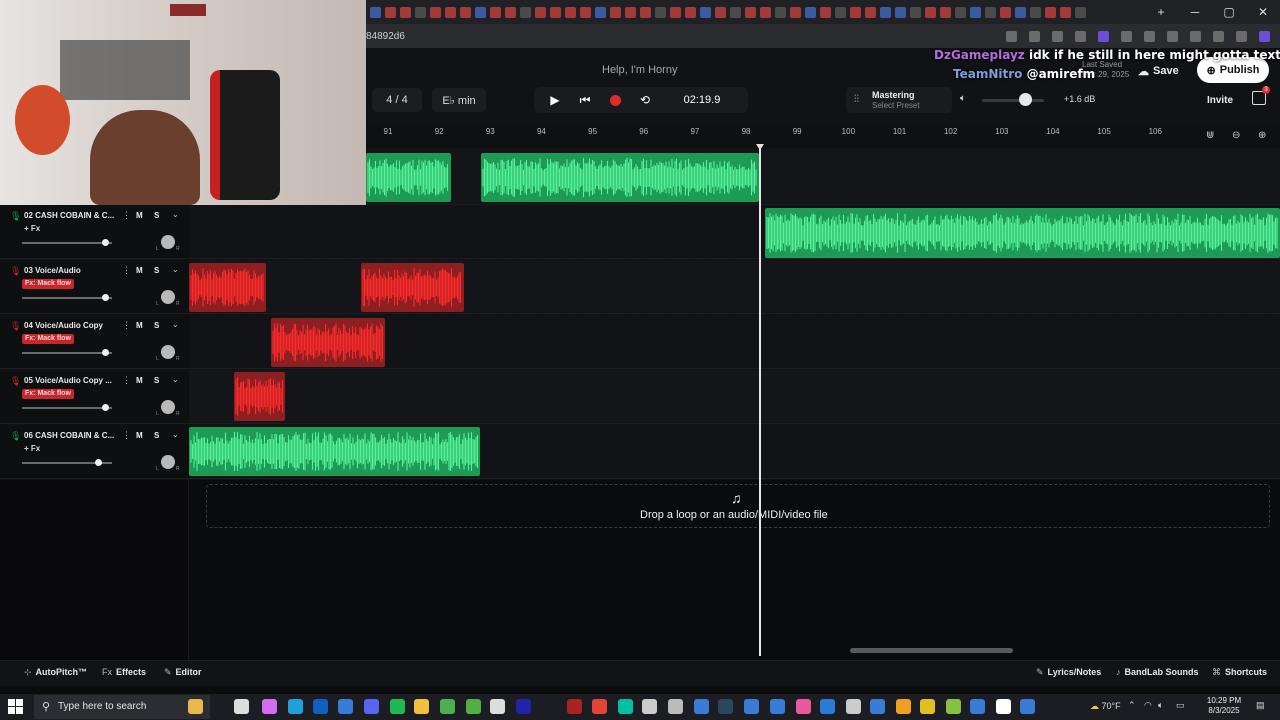 The image size is (1280, 720). What do you see at coordinates (599, 706) in the screenshot?
I see `chrome-icon` at bounding box center [599, 706].